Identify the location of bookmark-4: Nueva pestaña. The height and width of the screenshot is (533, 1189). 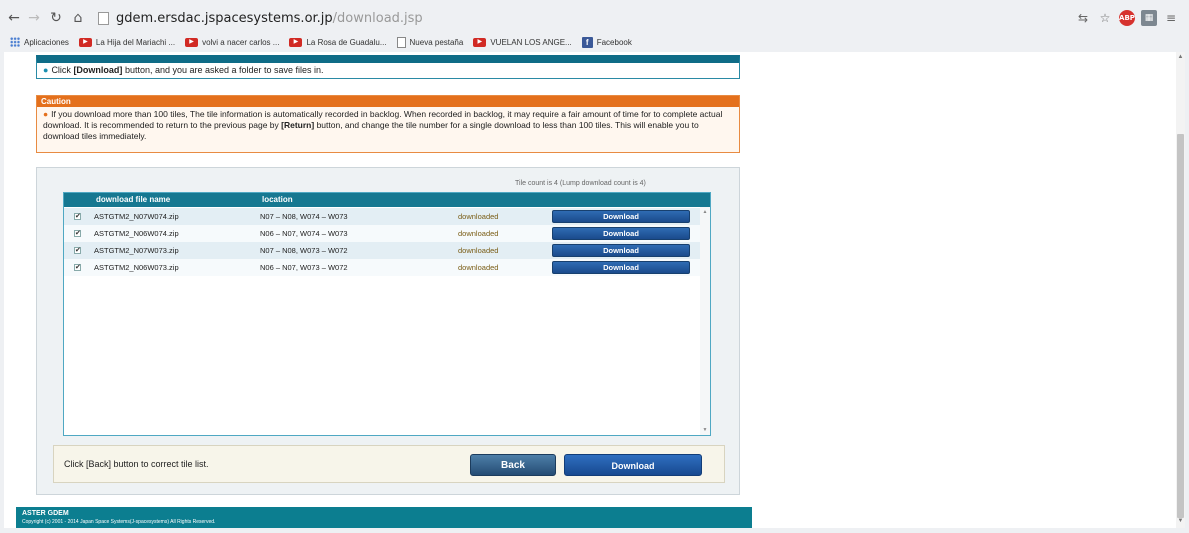
(429, 42).